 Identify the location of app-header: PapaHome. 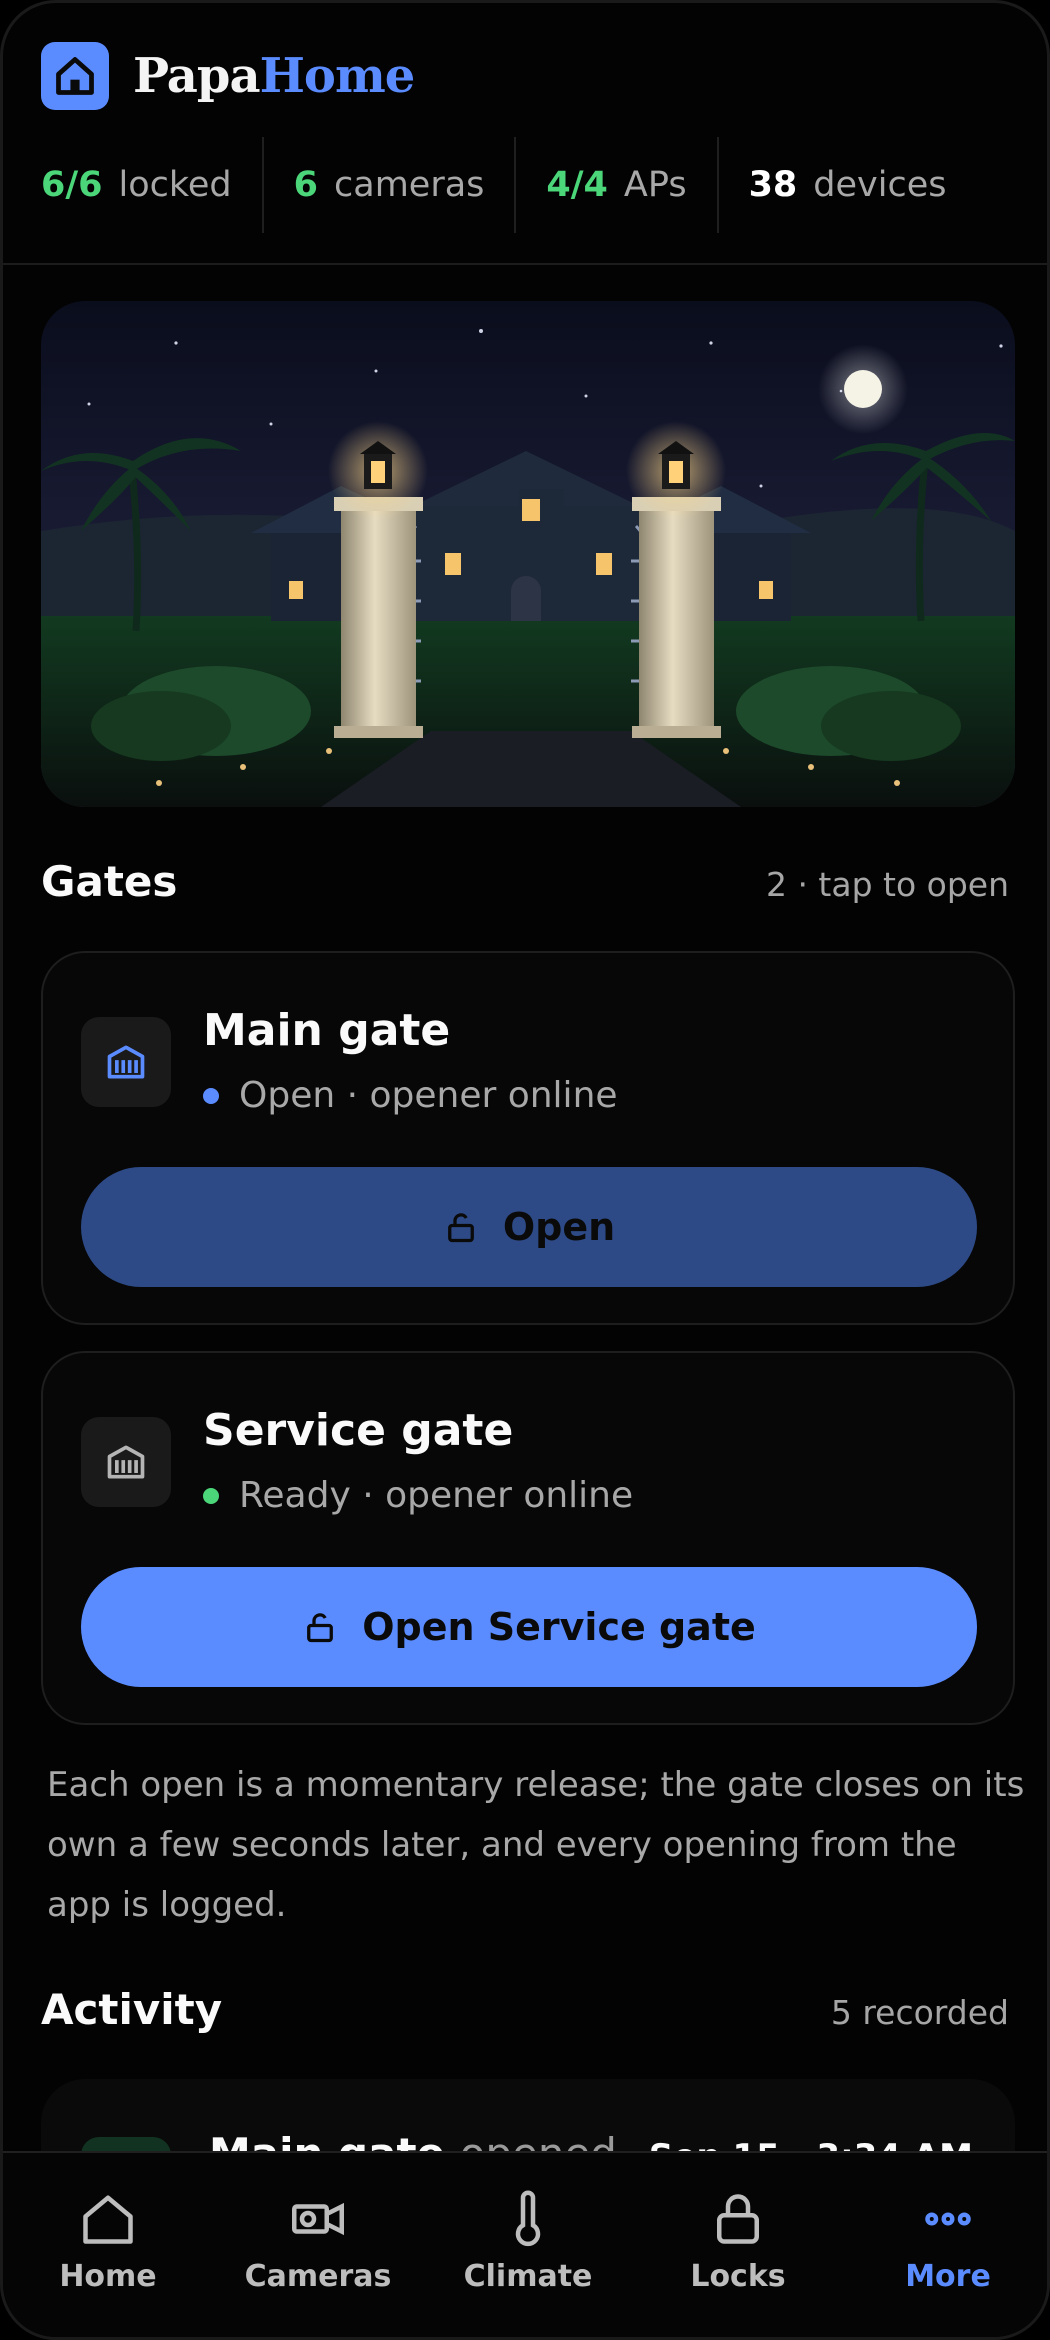
(228, 76).